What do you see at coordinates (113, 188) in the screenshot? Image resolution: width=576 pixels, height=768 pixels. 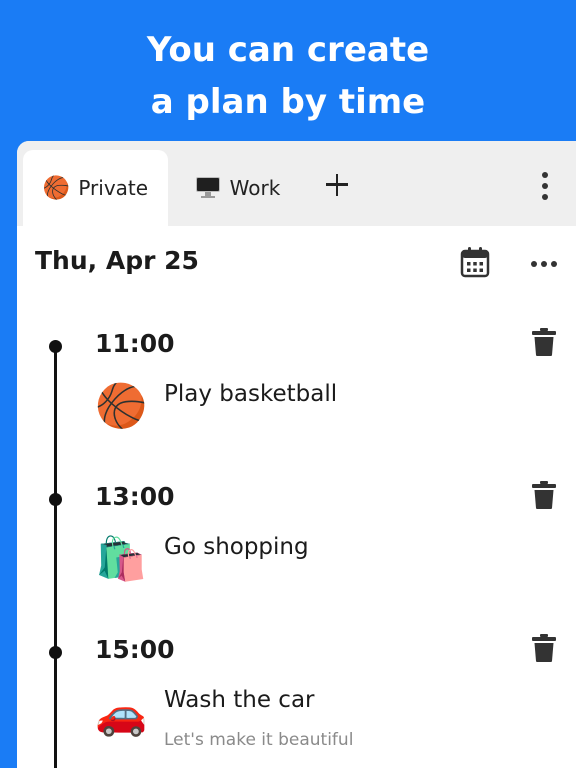 I see `tab-private-label: Private` at bounding box center [113, 188].